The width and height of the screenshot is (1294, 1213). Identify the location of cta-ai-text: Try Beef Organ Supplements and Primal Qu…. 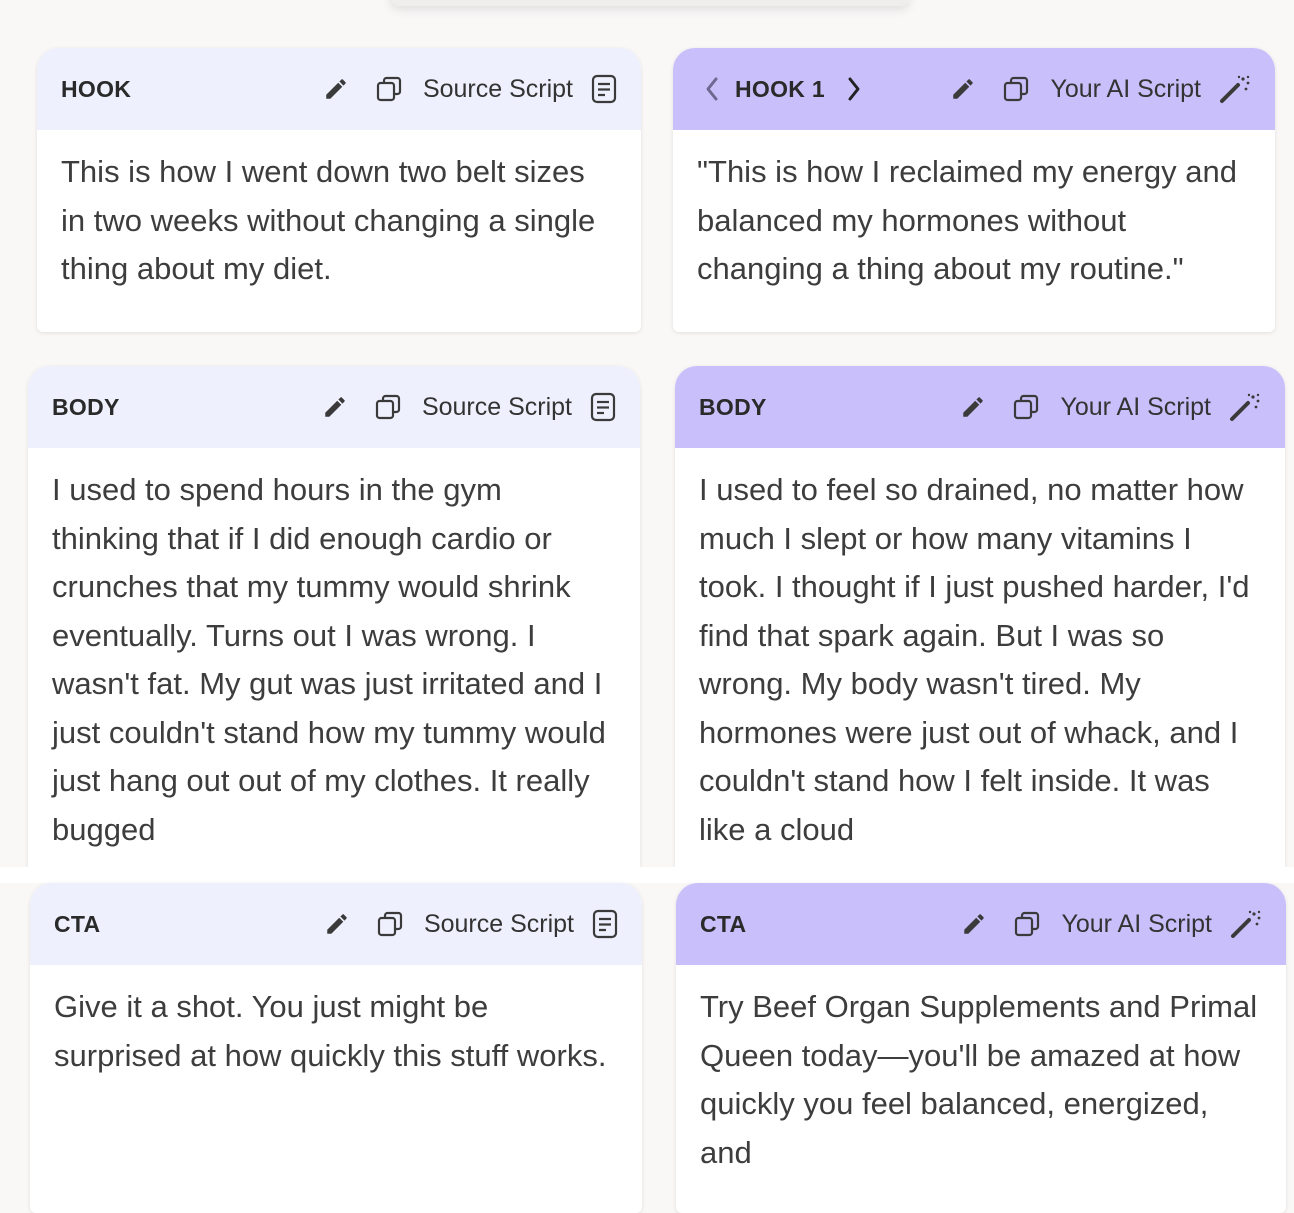
(981, 1071).